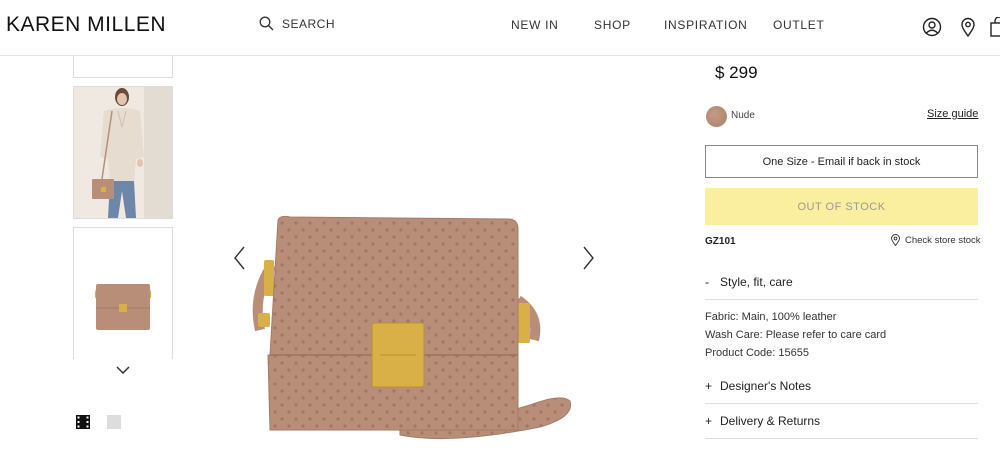  Describe the element at coordinates (743, 115) in the screenshot. I see `color-name: Nude` at that location.